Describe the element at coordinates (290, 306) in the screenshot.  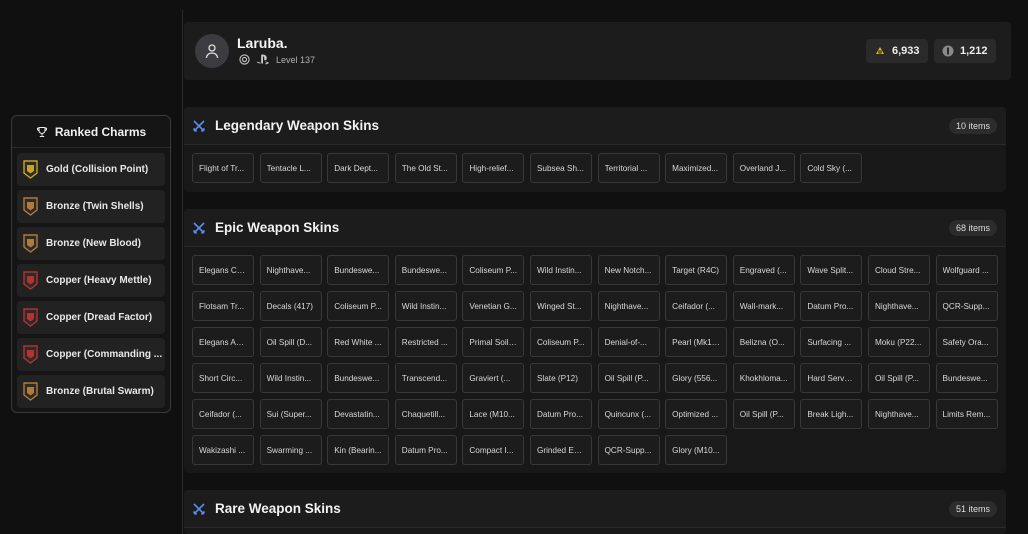
I see `weapon-skin-item: Decals (417)` at that location.